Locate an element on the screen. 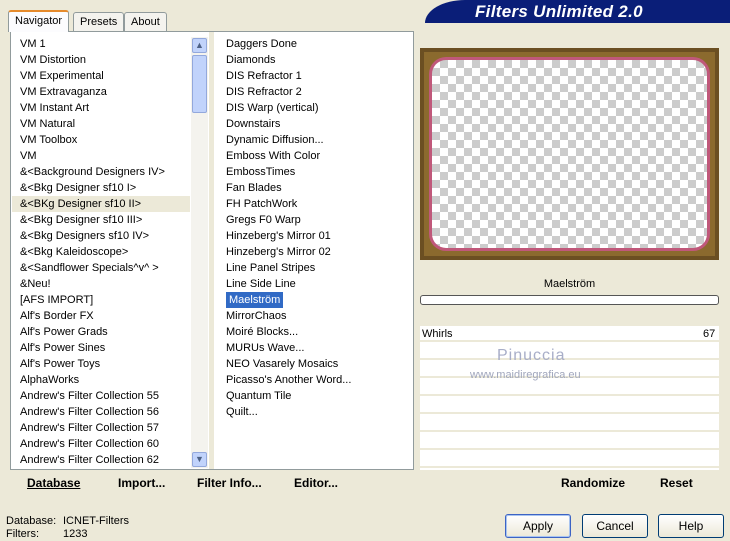 The height and width of the screenshot is (541, 730). filter-item: Fan Blades is located at coordinates (313, 188).